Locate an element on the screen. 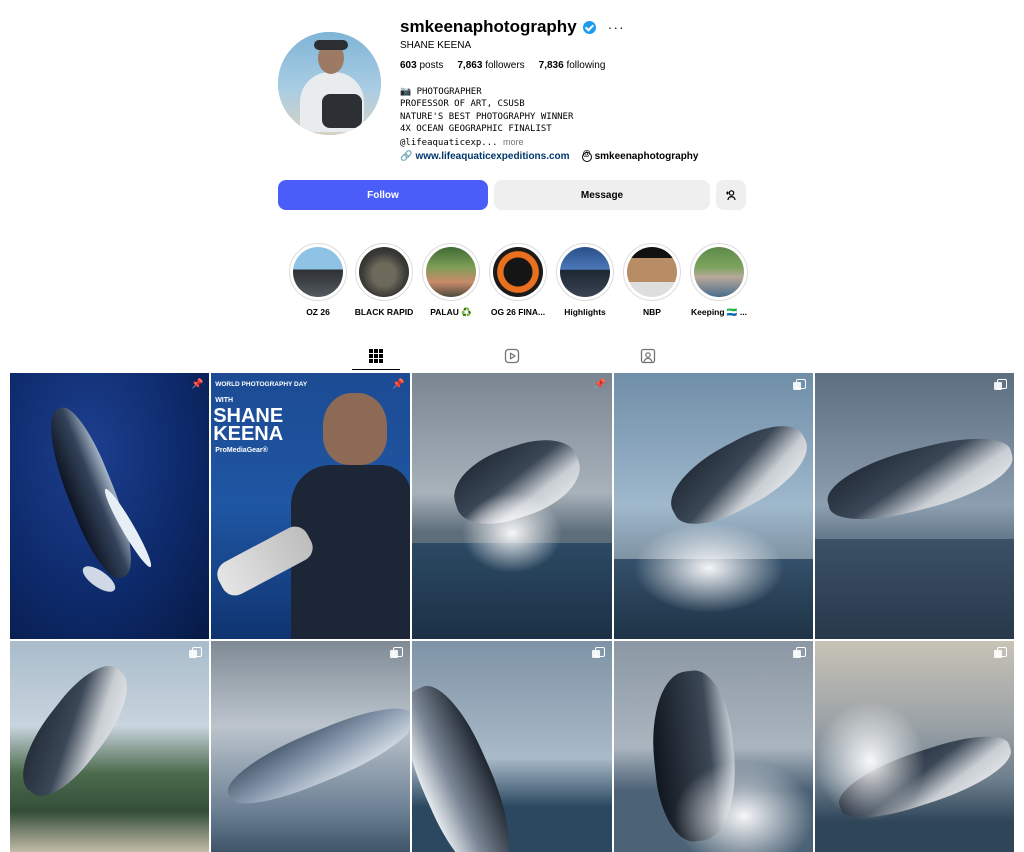 This screenshot has width=1024, height=852. highlight-label: Highlights is located at coordinates (585, 312).